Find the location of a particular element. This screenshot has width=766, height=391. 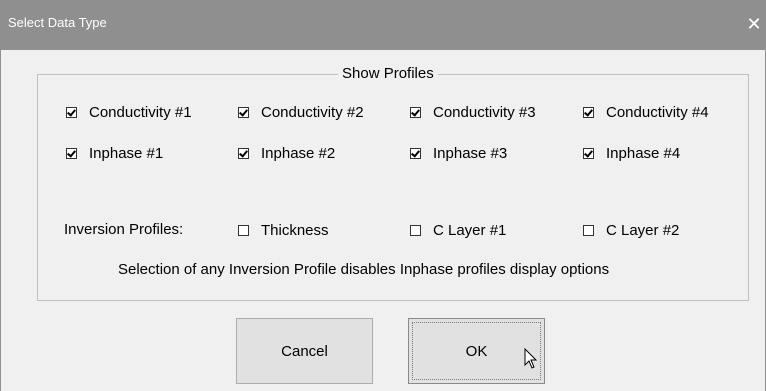

checkbox-c-layer-1: C Layer #1 is located at coordinates (458, 230).